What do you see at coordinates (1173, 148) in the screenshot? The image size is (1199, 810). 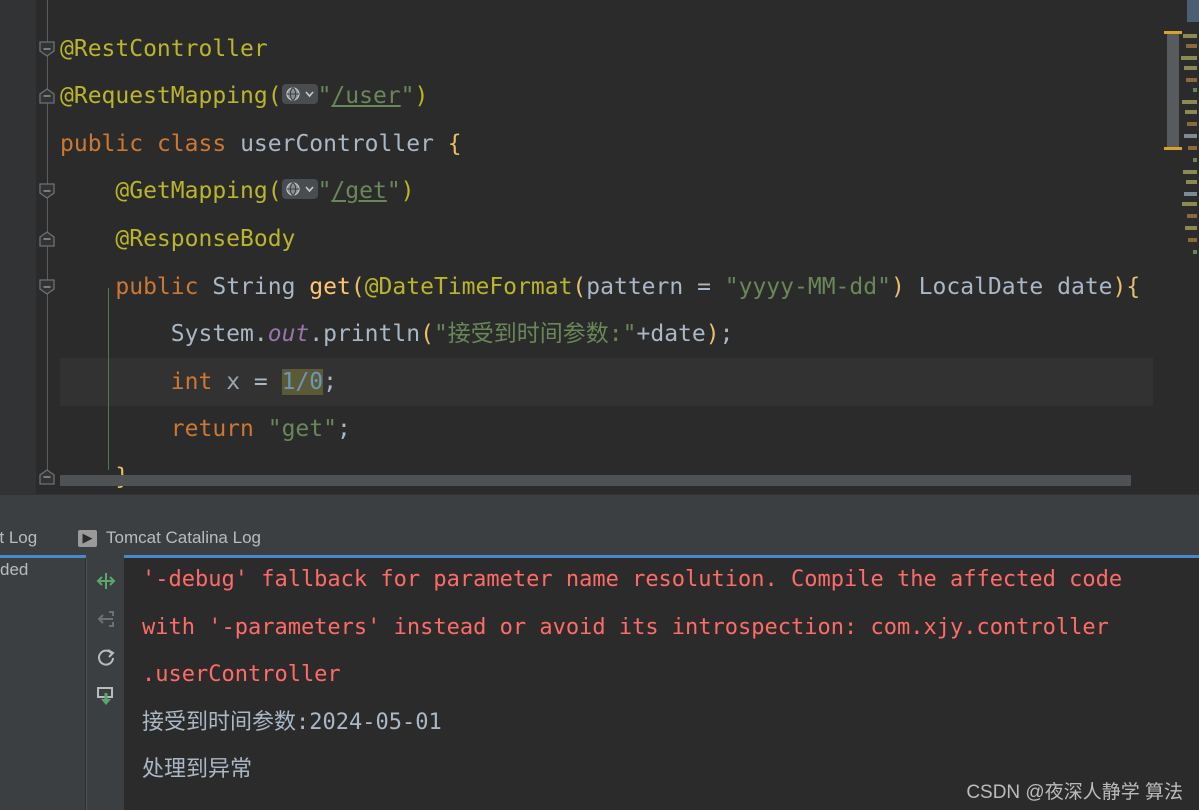 I see `scroll-marker-bottom` at bounding box center [1173, 148].